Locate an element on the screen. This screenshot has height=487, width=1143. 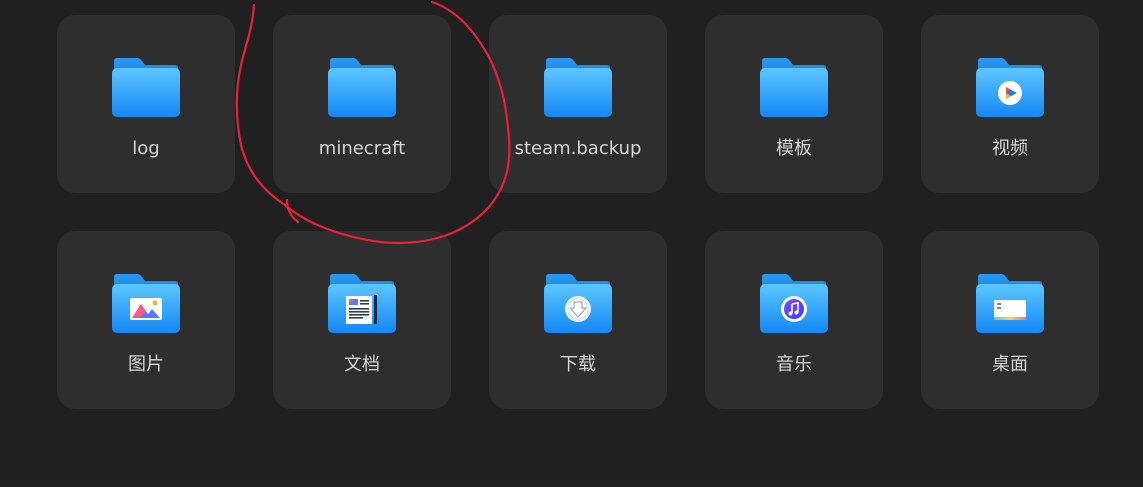
folder-tile-minecraft: minecraft is located at coordinates (362, 104).